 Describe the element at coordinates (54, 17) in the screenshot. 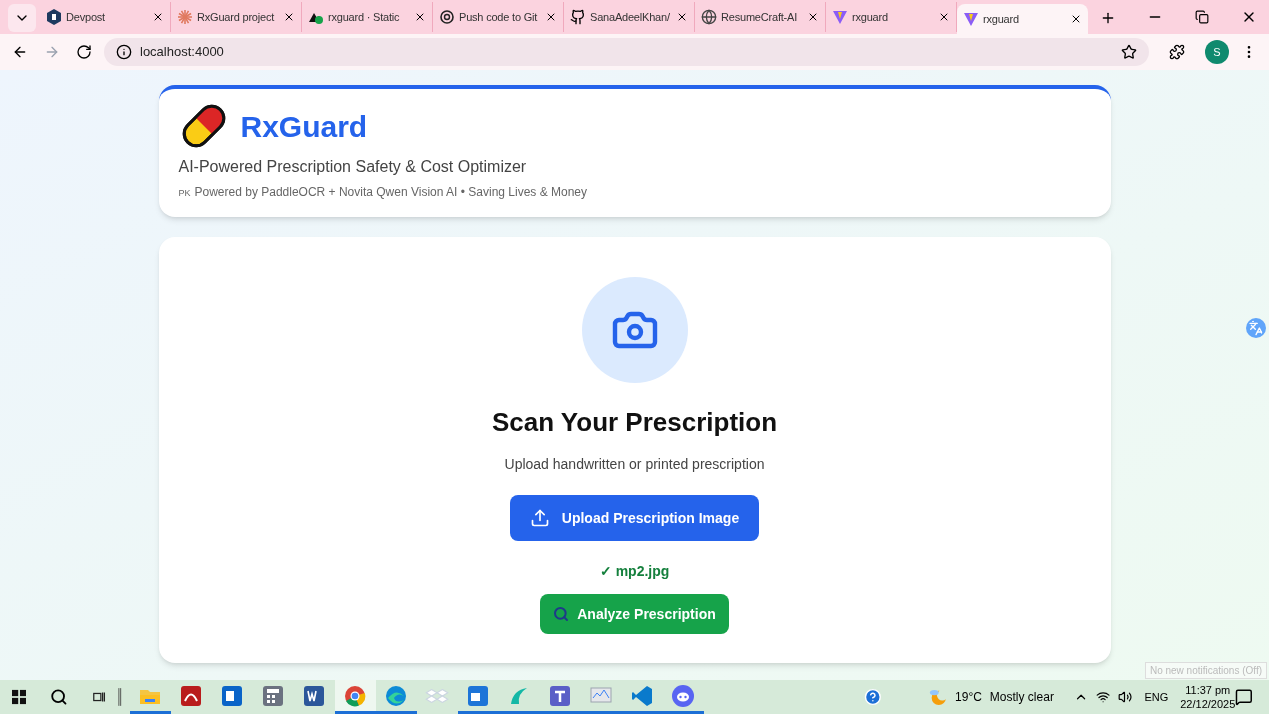

I see `hexagon-logo-icon` at that location.